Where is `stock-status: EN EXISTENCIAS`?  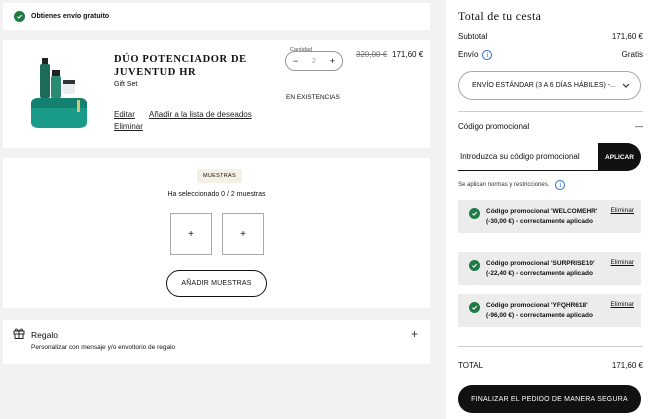 stock-status: EN EXISTENCIAS is located at coordinates (313, 97).